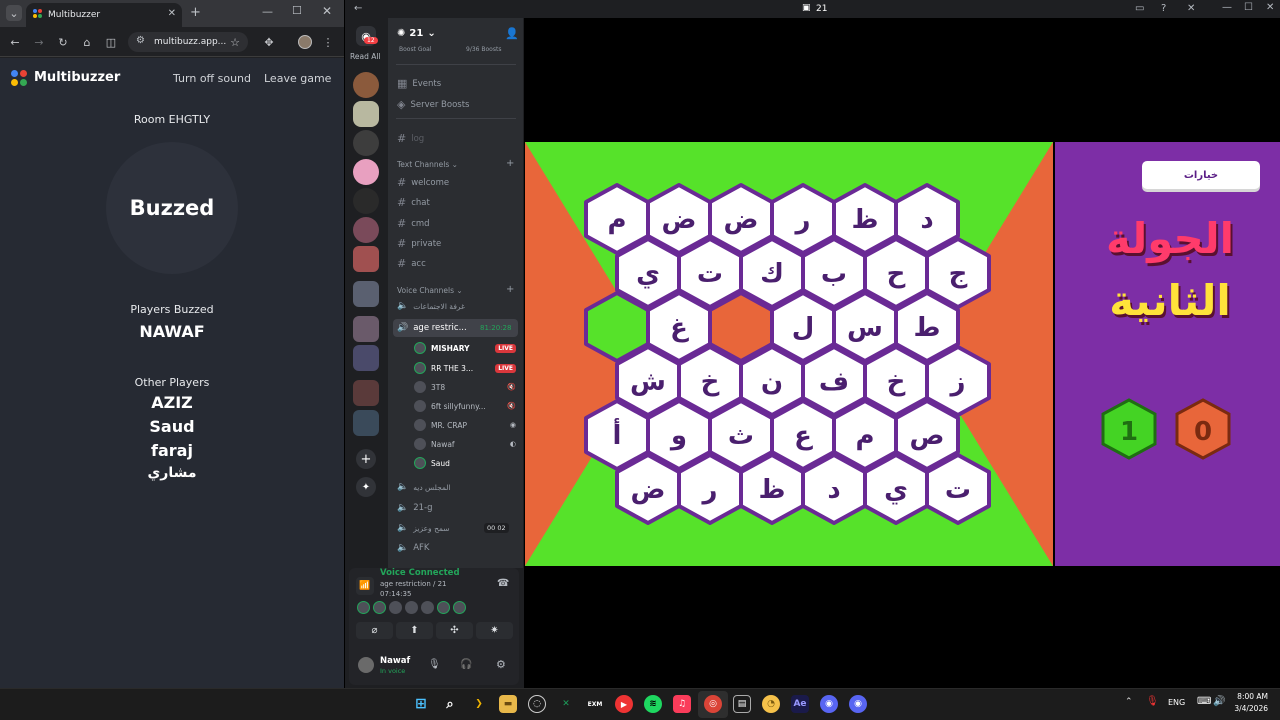 The image size is (1280, 720). Describe the element at coordinates (595, 704) in the screenshot. I see `app-icon: EXM` at that location.